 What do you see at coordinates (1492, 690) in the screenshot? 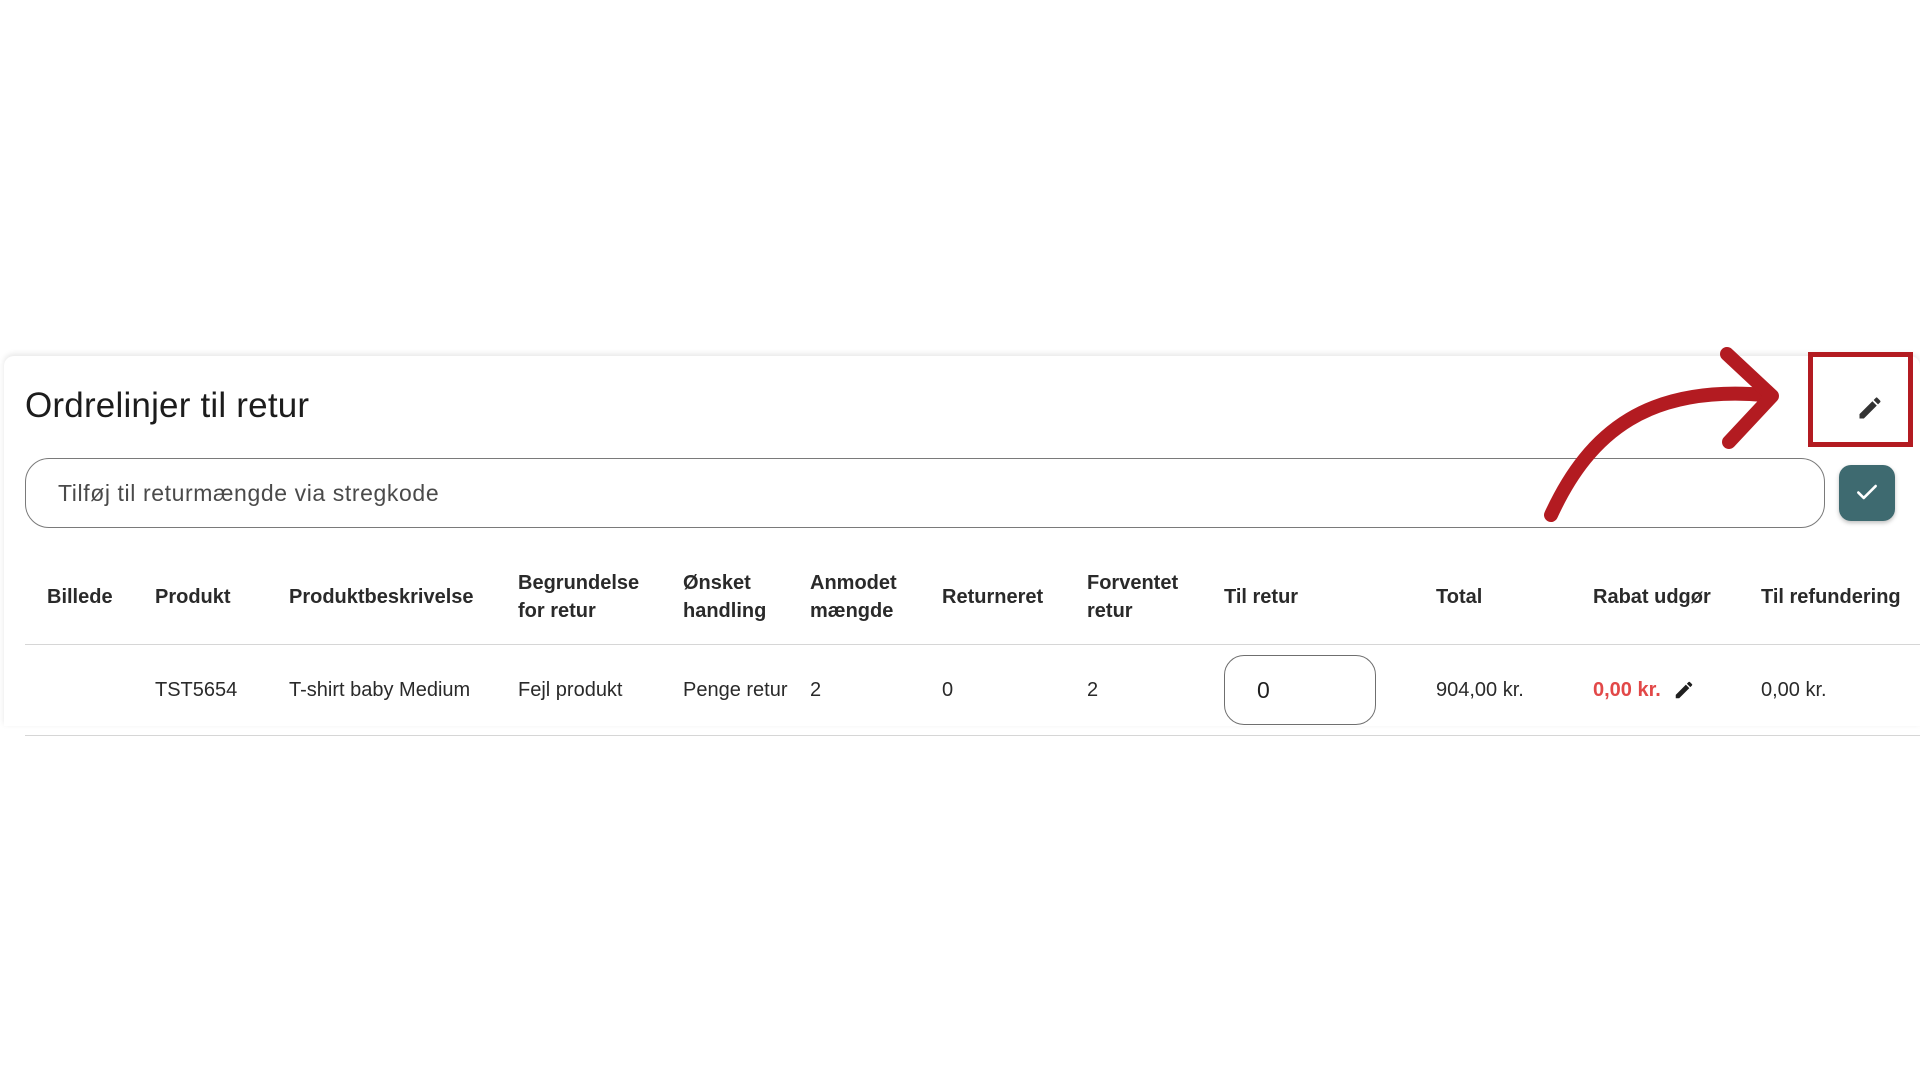
I see `cell-total: 904,00 kr.` at bounding box center [1492, 690].